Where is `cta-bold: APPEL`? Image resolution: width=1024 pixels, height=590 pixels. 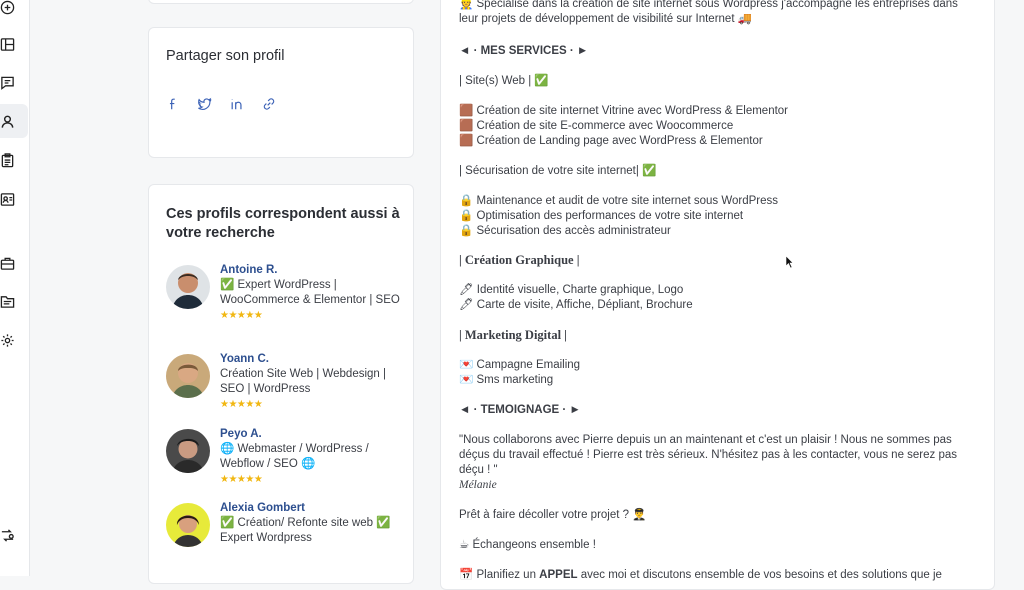 cta-bold: APPEL is located at coordinates (558, 575).